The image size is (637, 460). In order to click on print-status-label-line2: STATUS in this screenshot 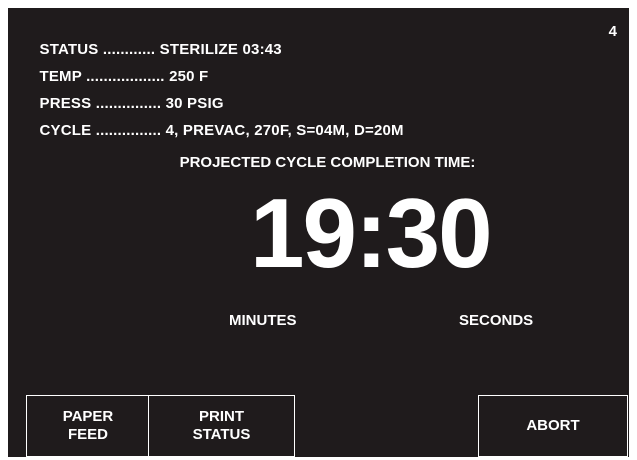, I will do `click(221, 434)`.